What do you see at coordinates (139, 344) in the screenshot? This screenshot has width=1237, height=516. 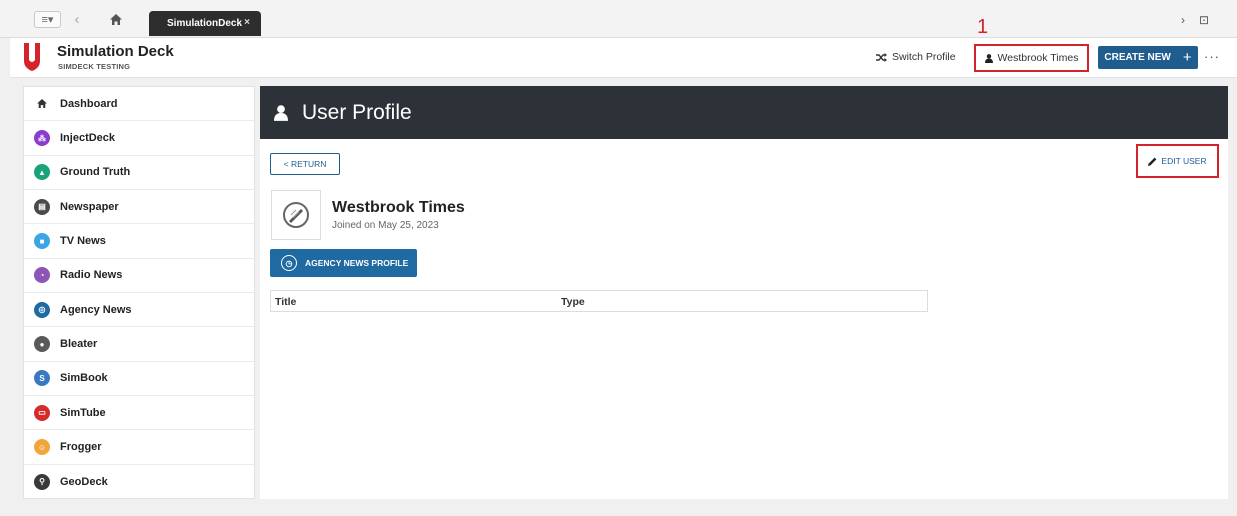 I see `sidebar-item-bleater: ● Bleater` at bounding box center [139, 344].